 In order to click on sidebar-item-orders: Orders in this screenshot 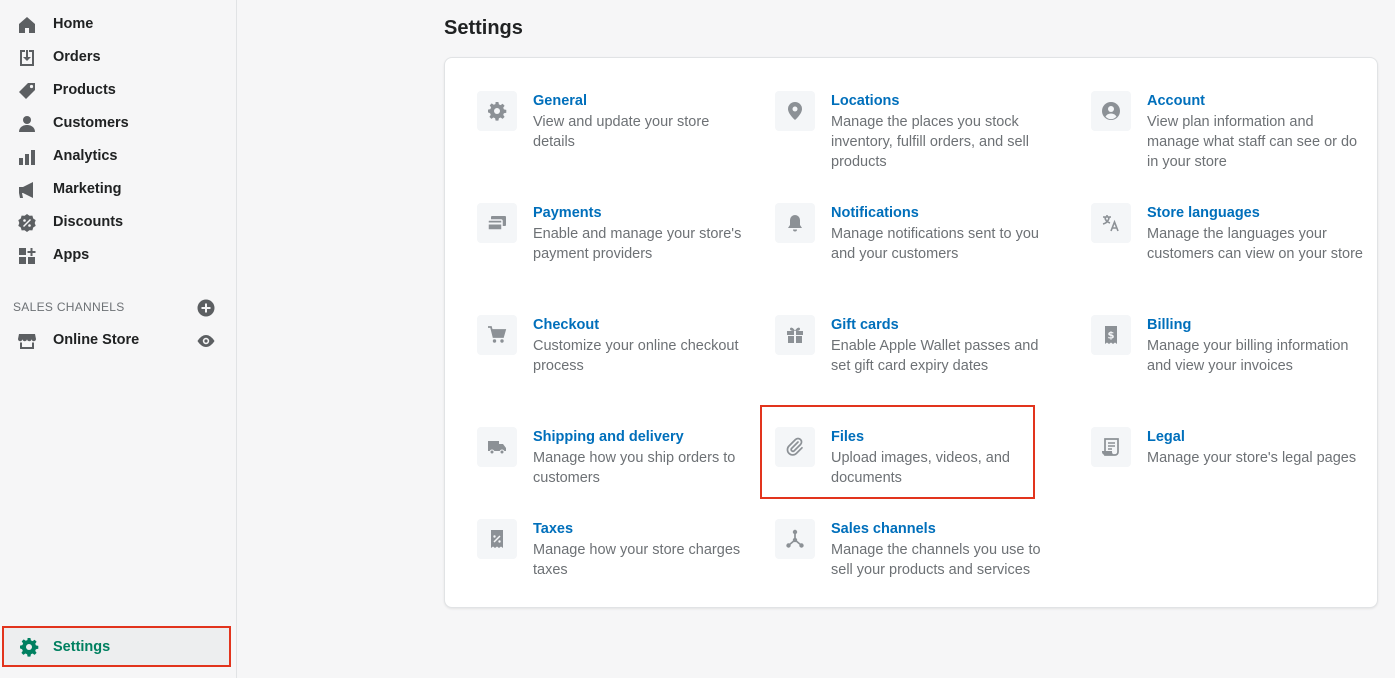, I will do `click(118, 57)`.